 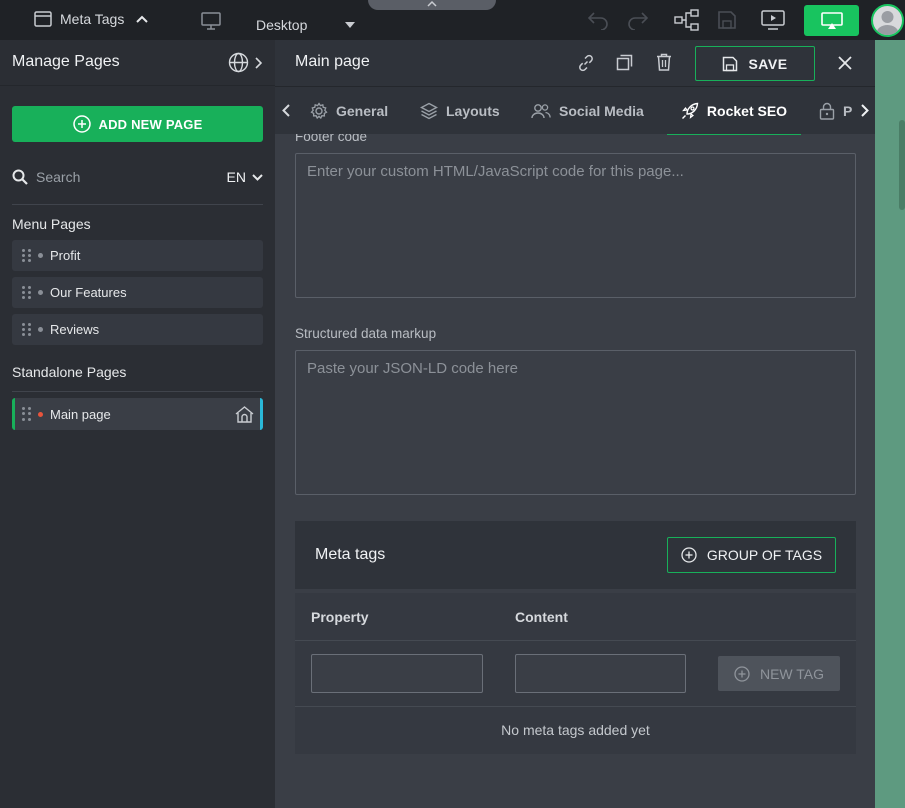 What do you see at coordinates (150, 124) in the screenshot?
I see `add-new-page-label: ADD NEW PAGE` at bounding box center [150, 124].